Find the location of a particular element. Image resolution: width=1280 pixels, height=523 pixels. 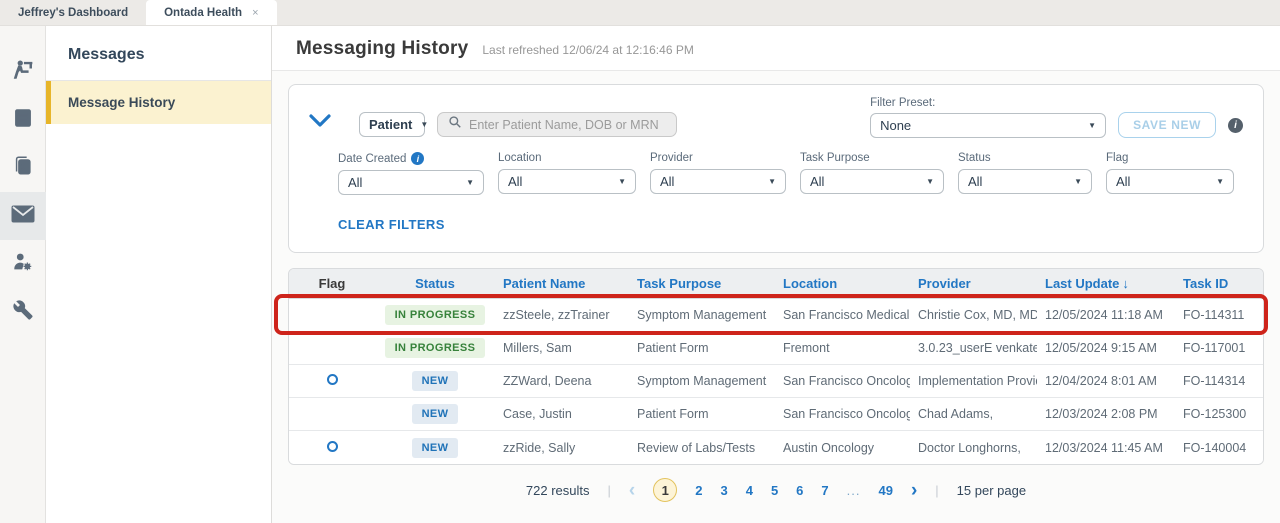

page-number: 7 is located at coordinates (824, 490).